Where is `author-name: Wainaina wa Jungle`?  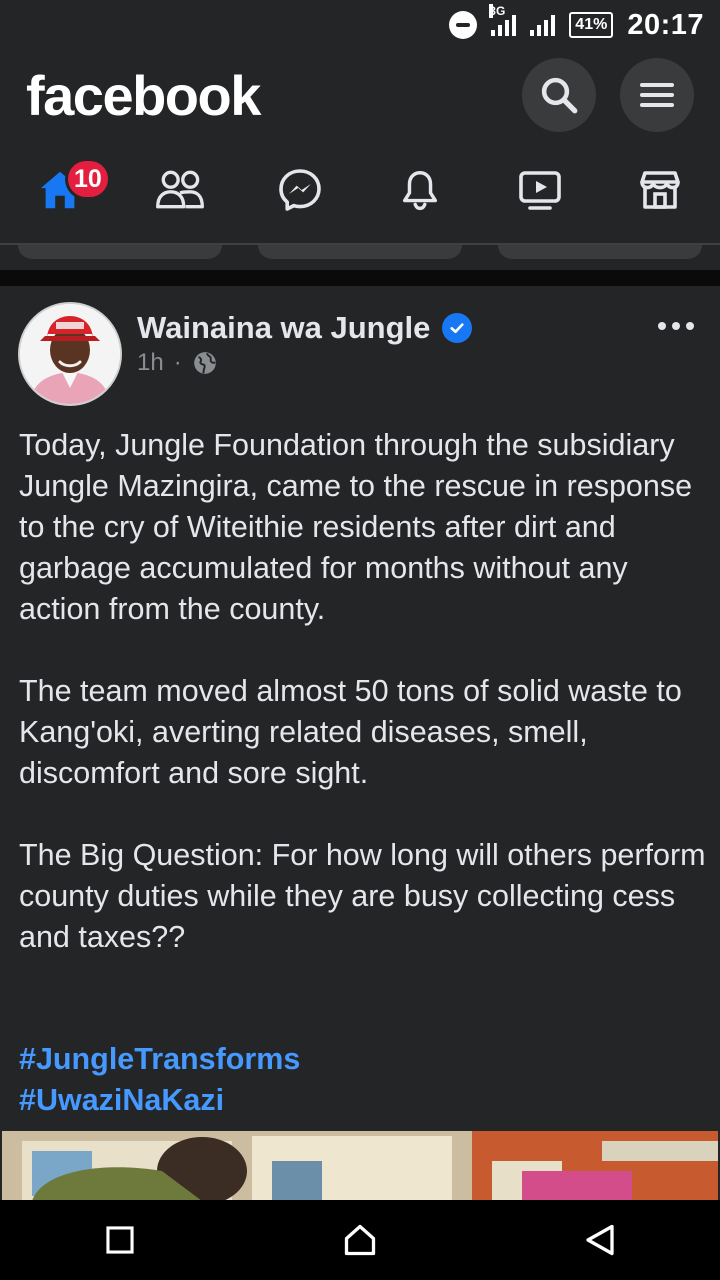
author-name: Wainaina wa Jungle is located at coordinates (283, 328).